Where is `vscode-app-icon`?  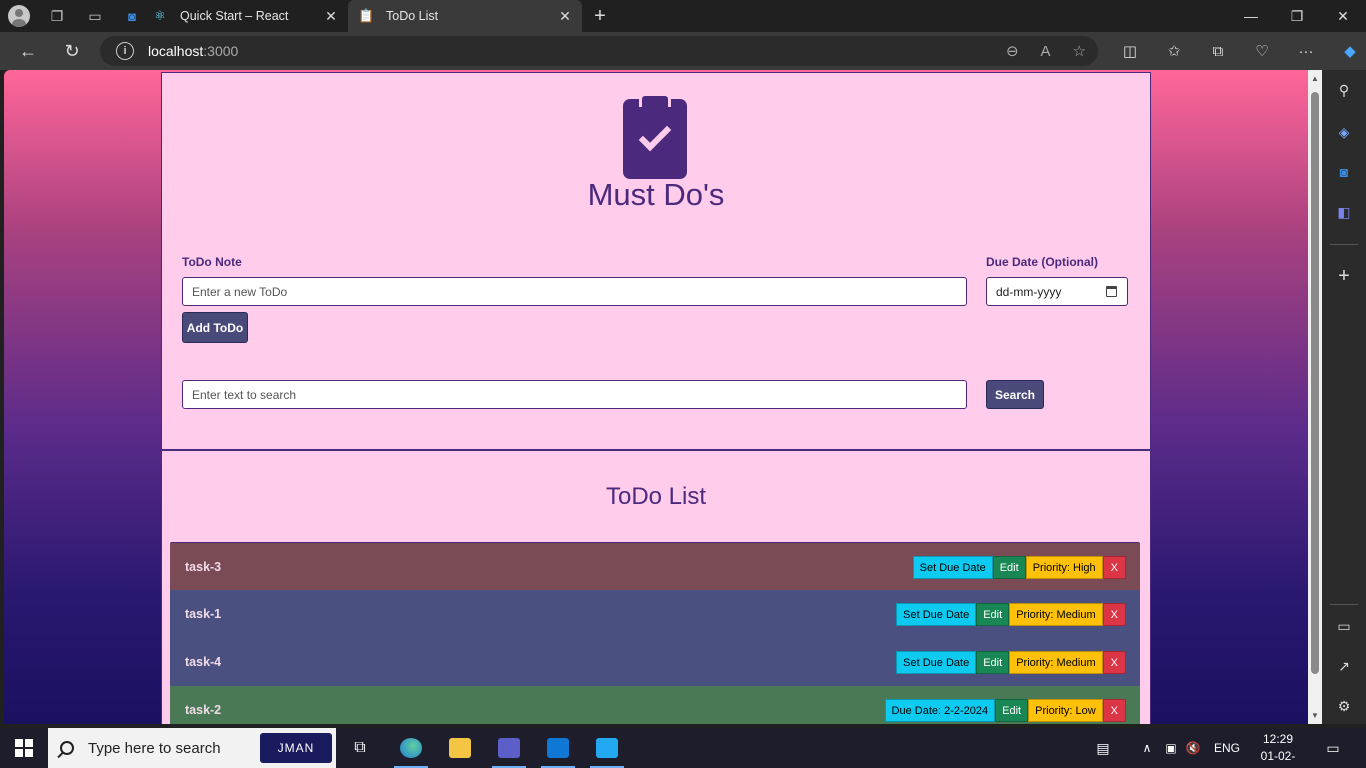
vscode-app-icon is located at coordinates (607, 748).